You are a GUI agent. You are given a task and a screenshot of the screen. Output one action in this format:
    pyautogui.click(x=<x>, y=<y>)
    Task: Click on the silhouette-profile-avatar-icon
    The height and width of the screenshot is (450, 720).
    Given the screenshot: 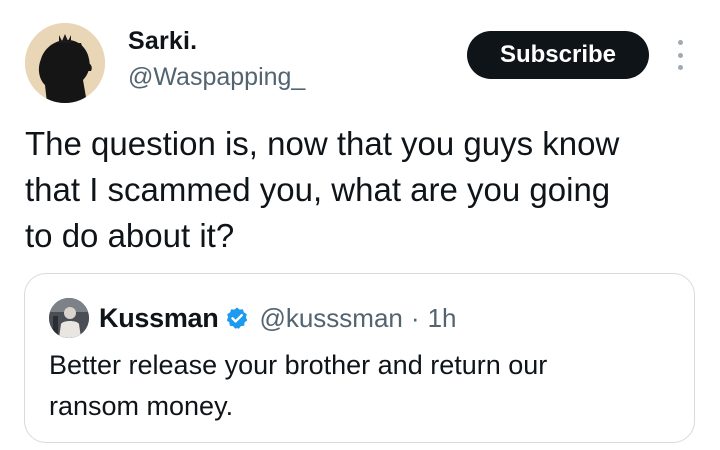 What is the action you would take?
    pyautogui.click(x=65, y=63)
    